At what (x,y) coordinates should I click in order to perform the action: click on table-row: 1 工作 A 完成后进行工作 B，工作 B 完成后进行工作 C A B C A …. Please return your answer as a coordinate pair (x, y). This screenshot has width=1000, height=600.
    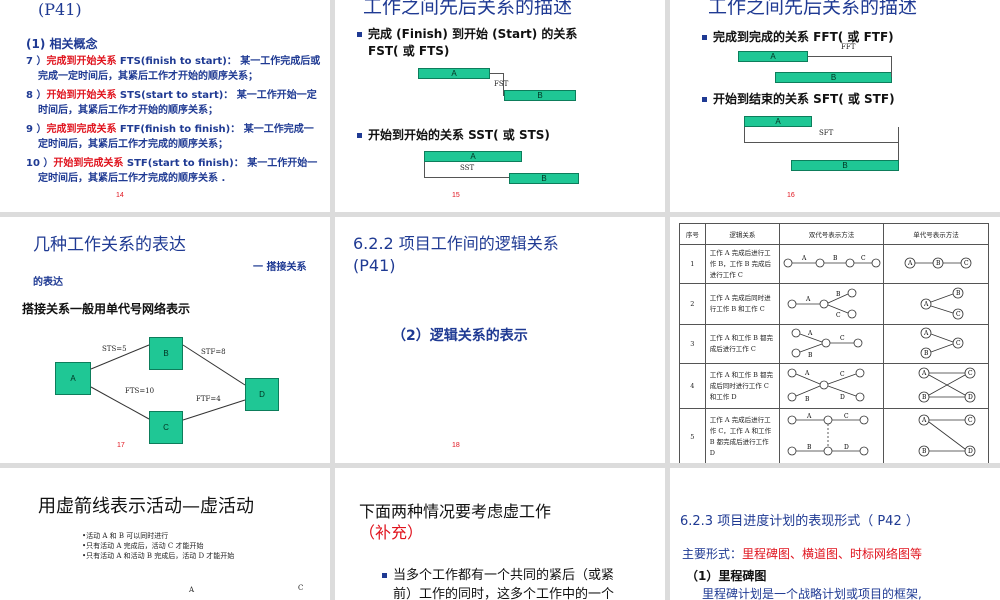
    Looking at the image, I should click on (834, 264).